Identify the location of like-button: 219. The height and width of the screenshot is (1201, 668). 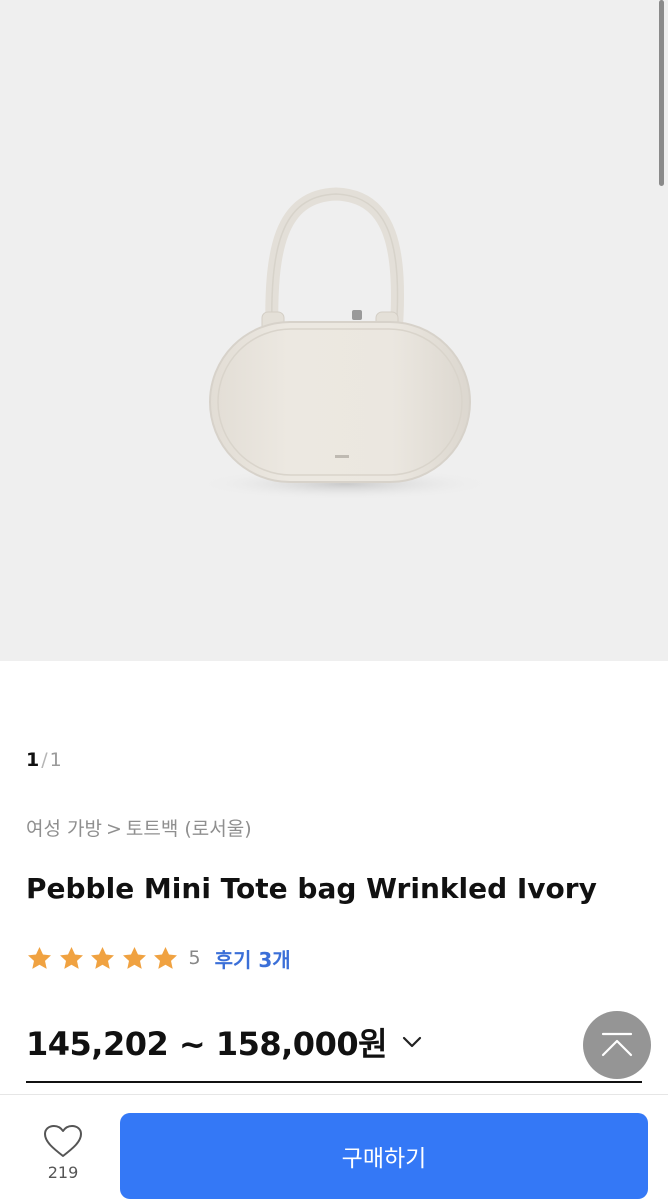
(63, 1152).